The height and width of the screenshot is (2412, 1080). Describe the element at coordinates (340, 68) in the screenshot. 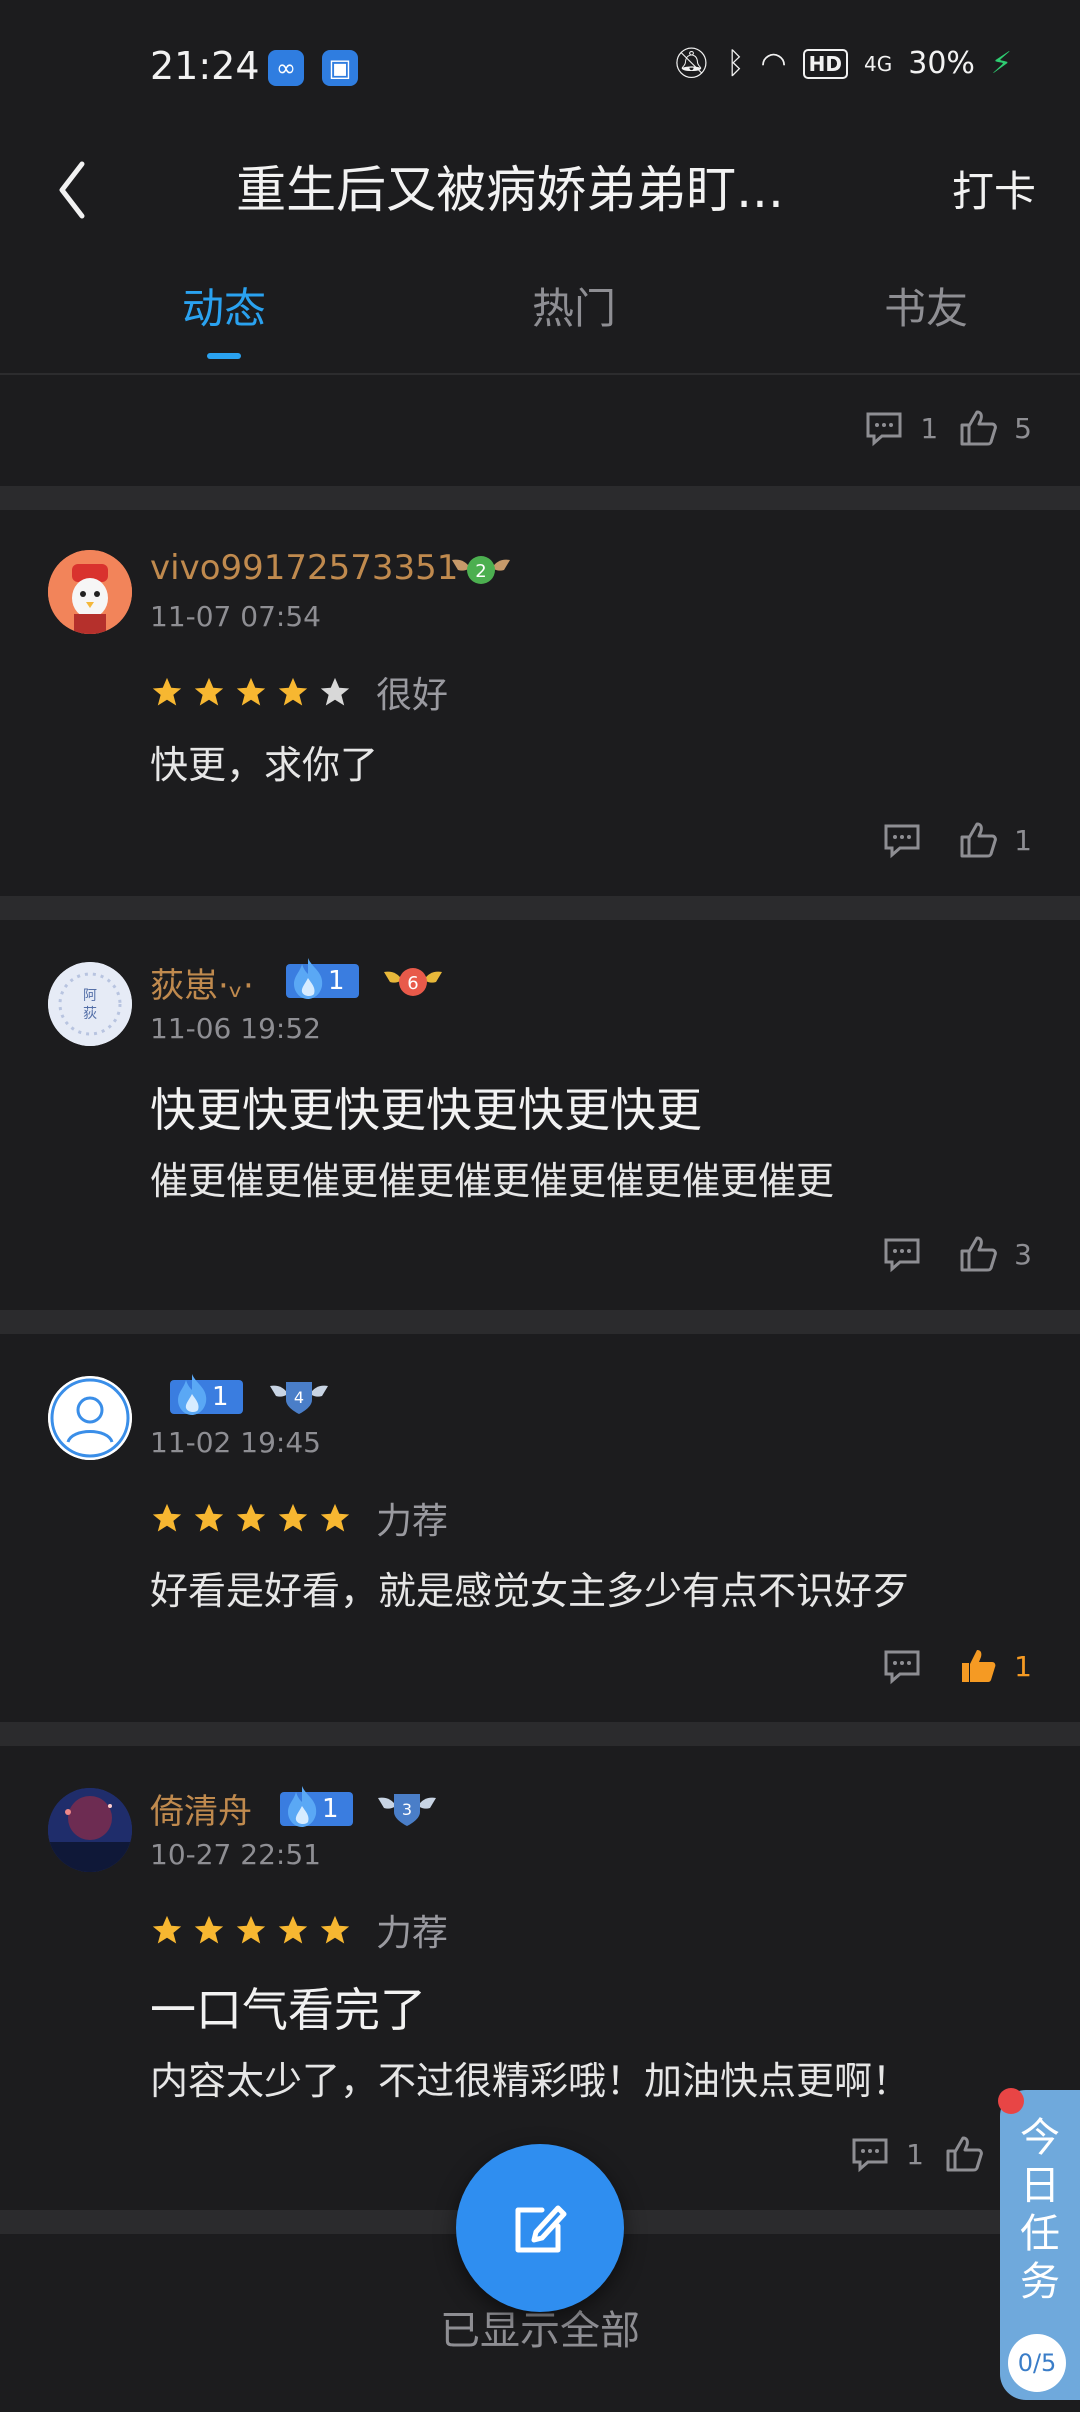

I see `app-notification-icon: ▣` at that location.